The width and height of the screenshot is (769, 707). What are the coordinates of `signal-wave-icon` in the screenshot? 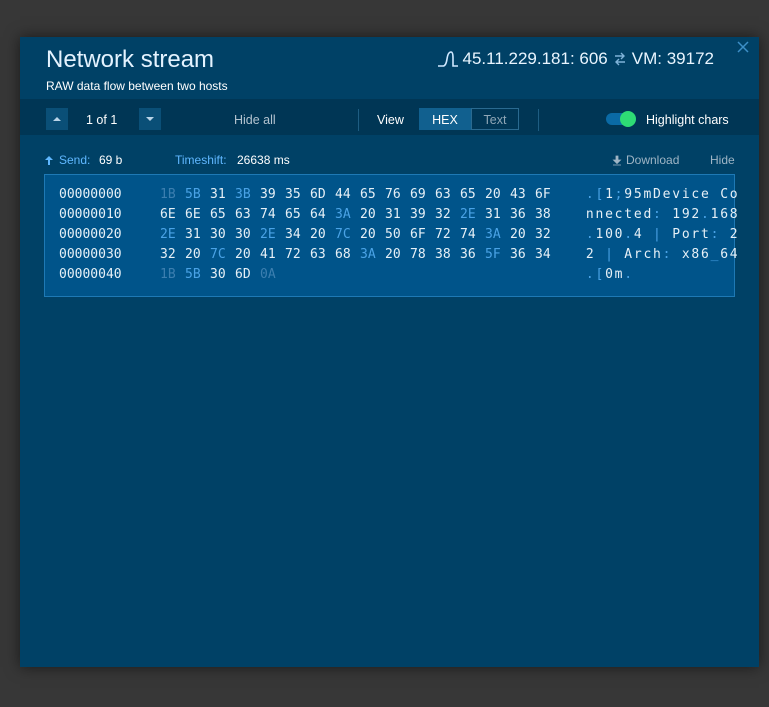 It's located at (447, 59).